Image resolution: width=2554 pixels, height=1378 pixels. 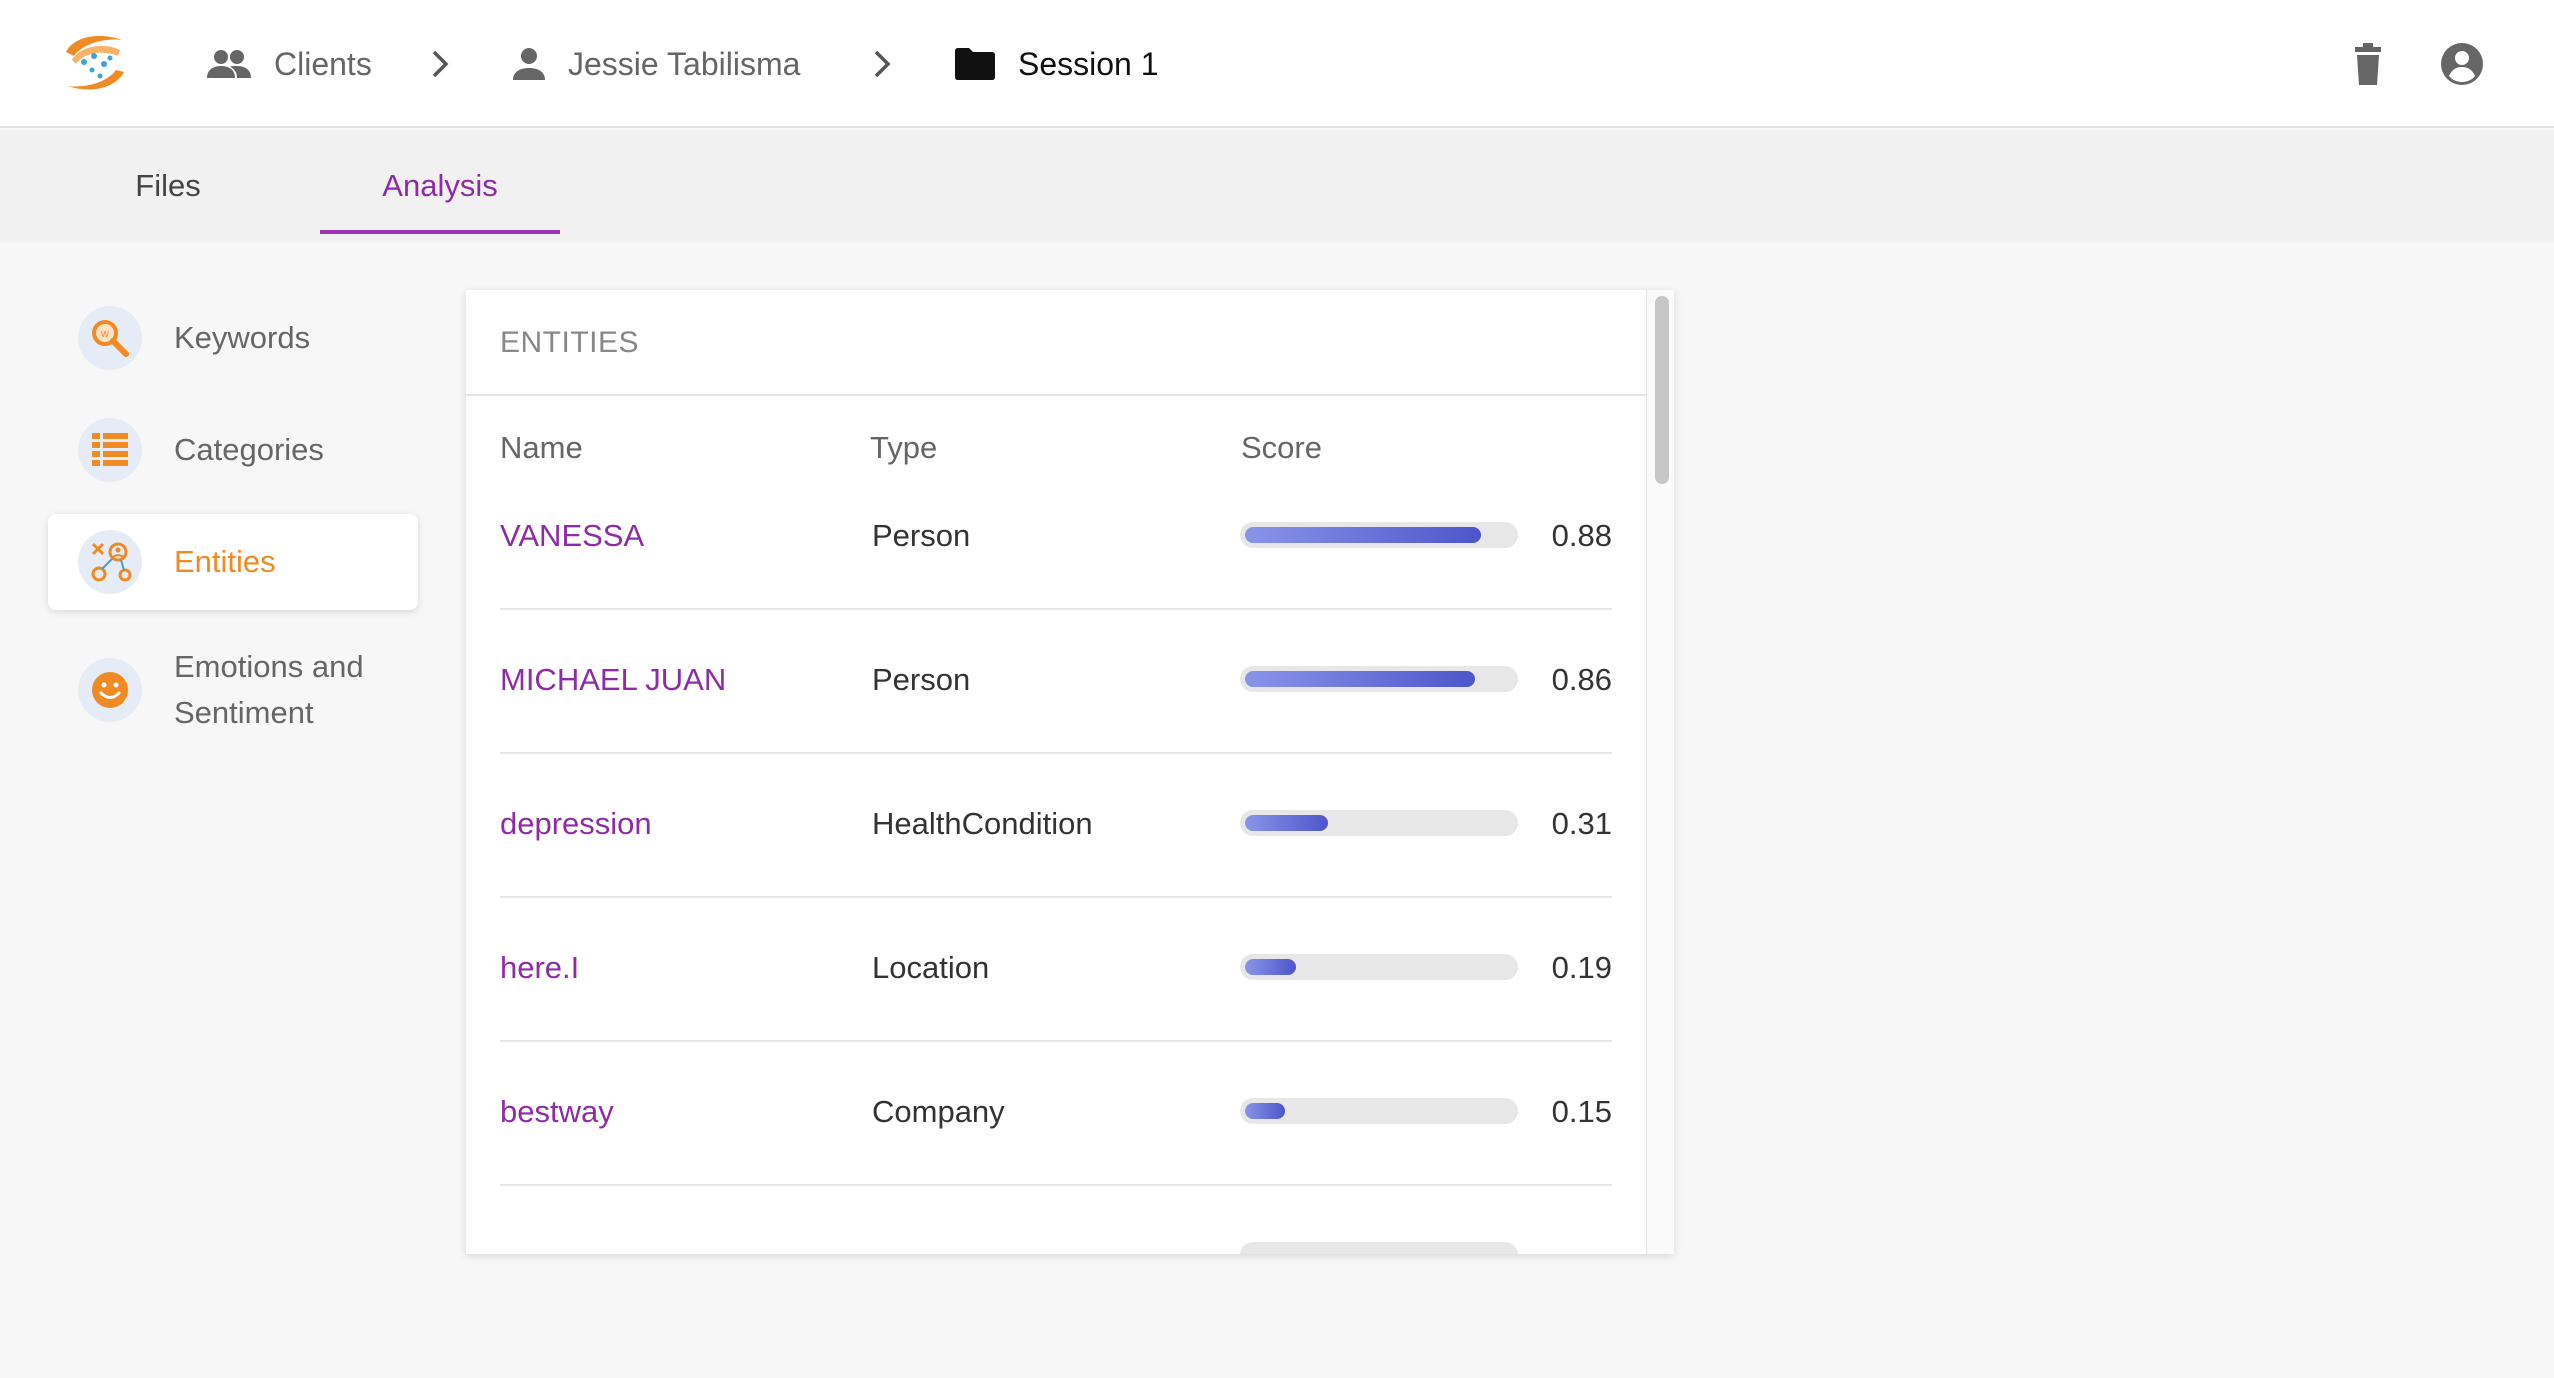 I want to click on sidebar-item-entities: Entities, so click(x=233, y=562).